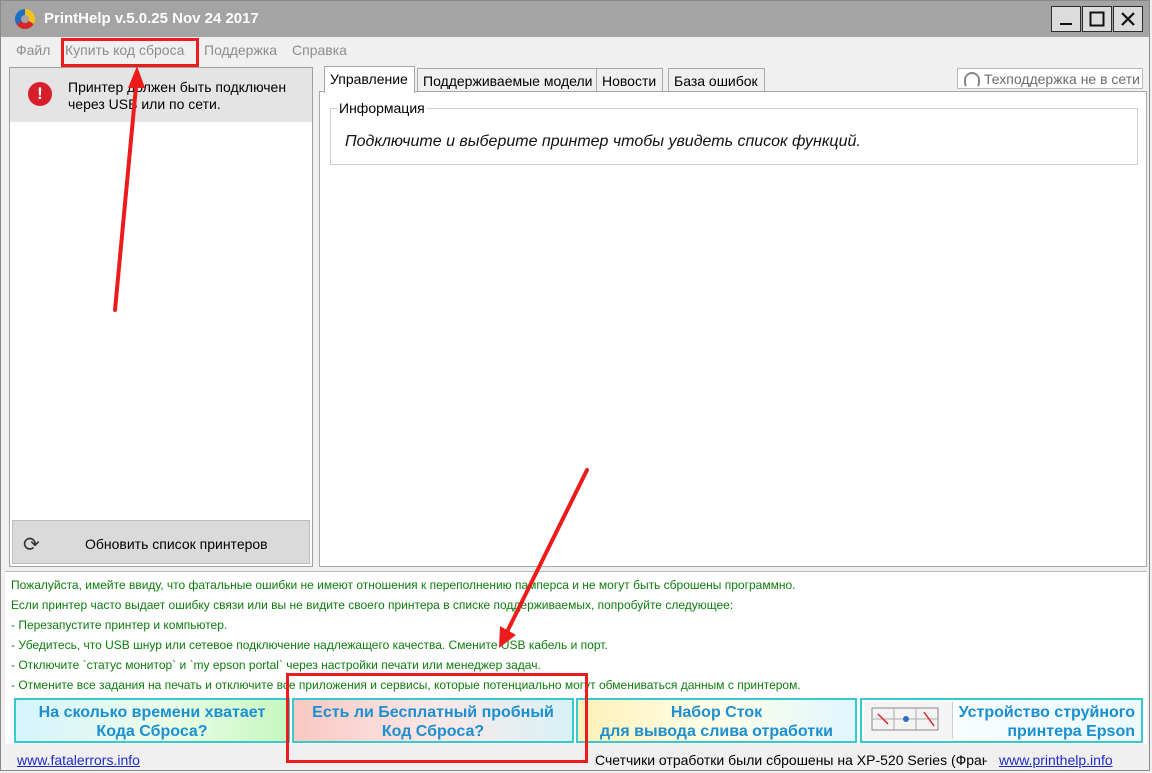 Image resolution: width=1152 pixels, height=773 pixels. I want to click on arrowhead-icon, so click(136, 77).